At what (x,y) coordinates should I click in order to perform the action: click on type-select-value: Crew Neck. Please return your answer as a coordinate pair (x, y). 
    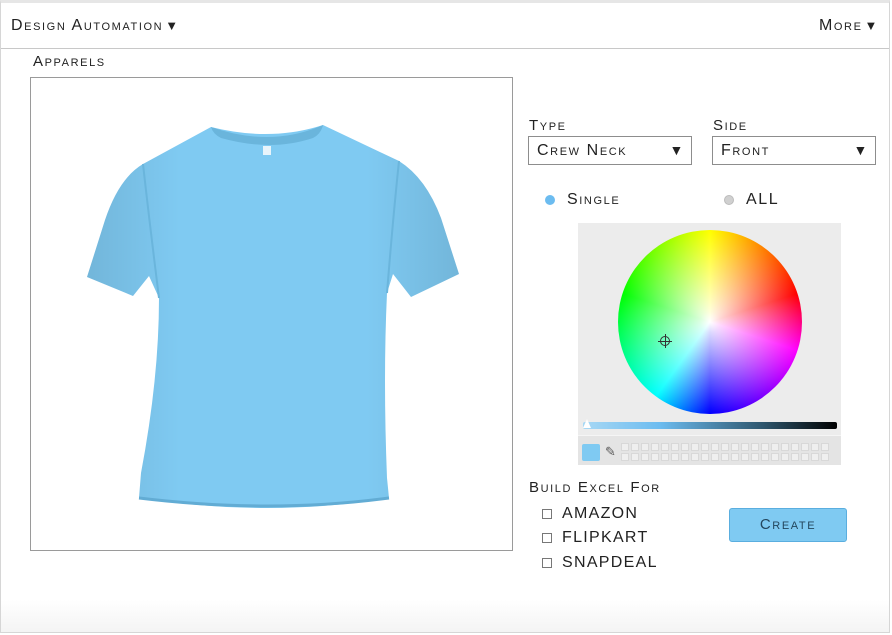
    Looking at the image, I should click on (582, 150).